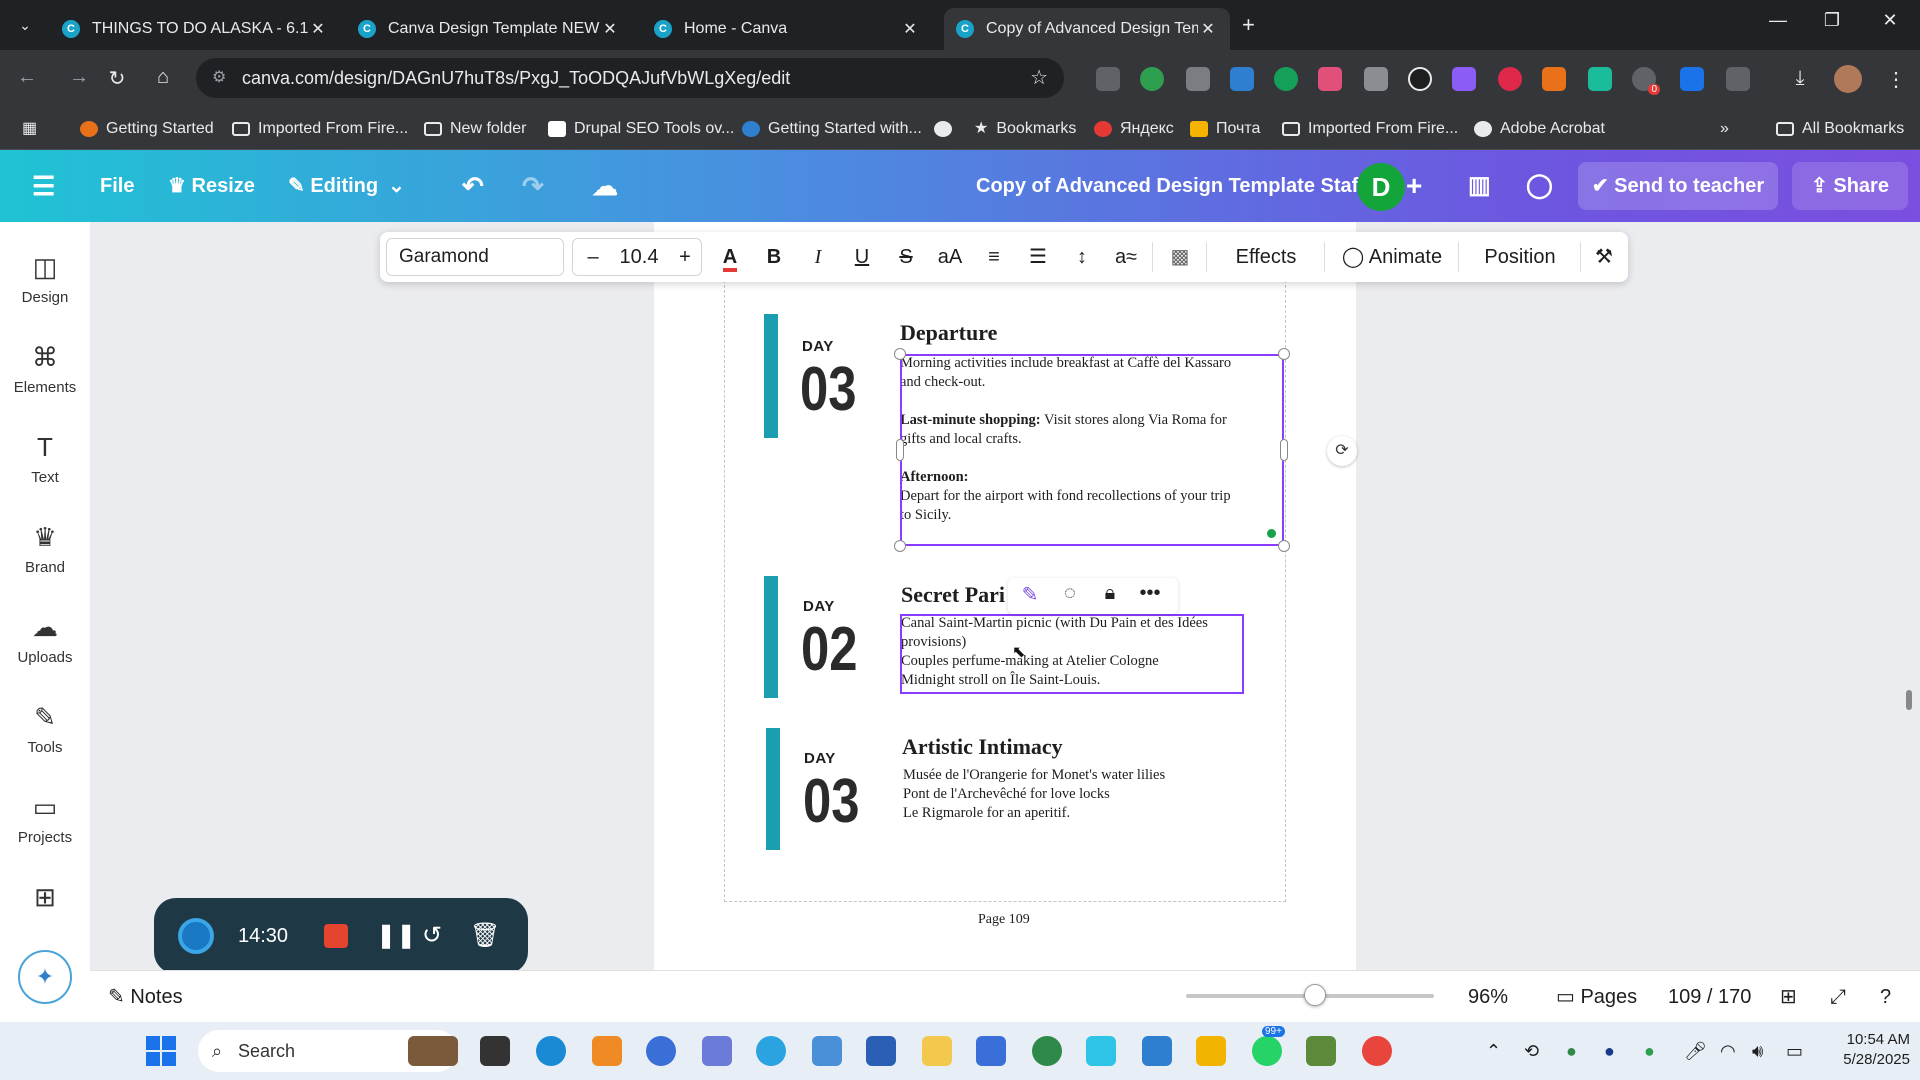 The height and width of the screenshot is (1080, 1920). I want to click on increase-font-button: +, so click(685, 257).